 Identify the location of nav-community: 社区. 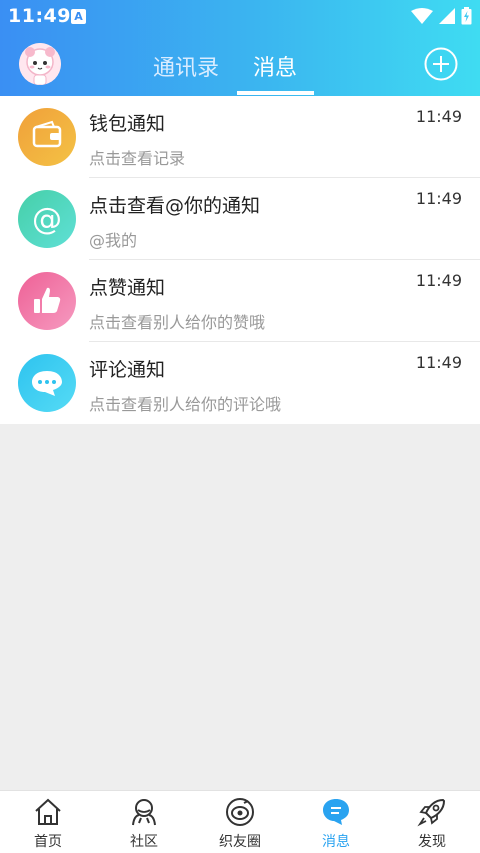
(144, 822).